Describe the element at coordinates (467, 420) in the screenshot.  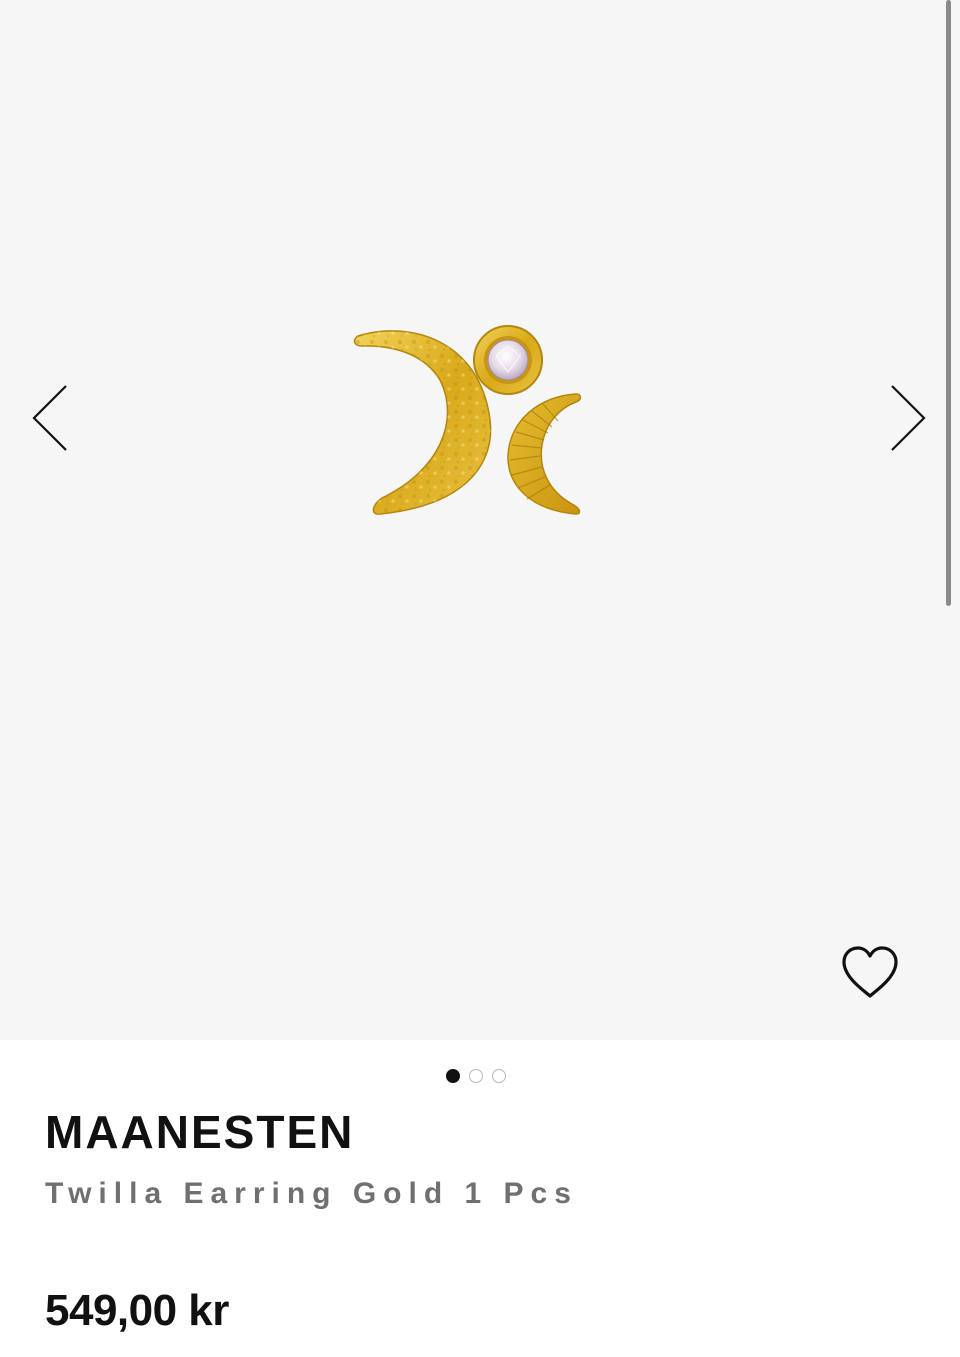
I see `product-image` at that location.